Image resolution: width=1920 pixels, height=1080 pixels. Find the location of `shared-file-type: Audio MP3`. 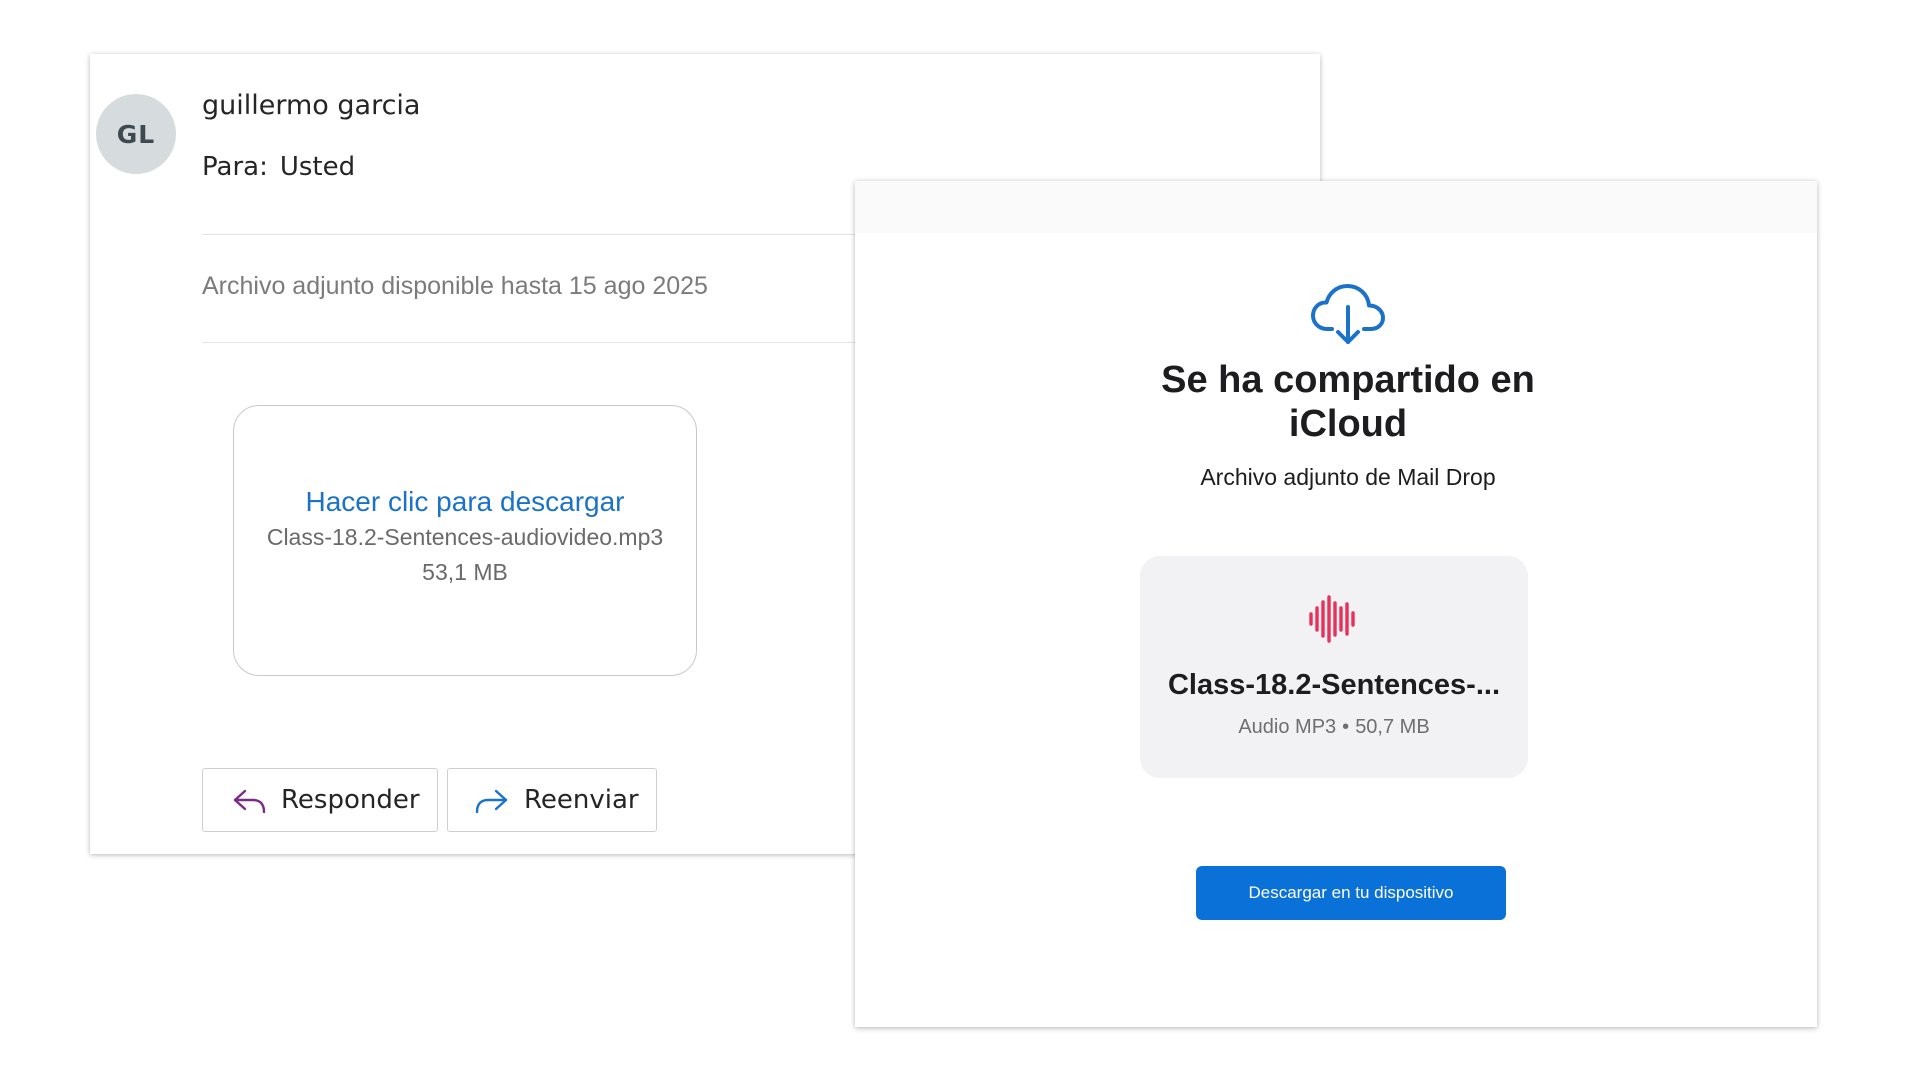

shared-file-type: Audio MP3 is located at coordinates (1287, 727).